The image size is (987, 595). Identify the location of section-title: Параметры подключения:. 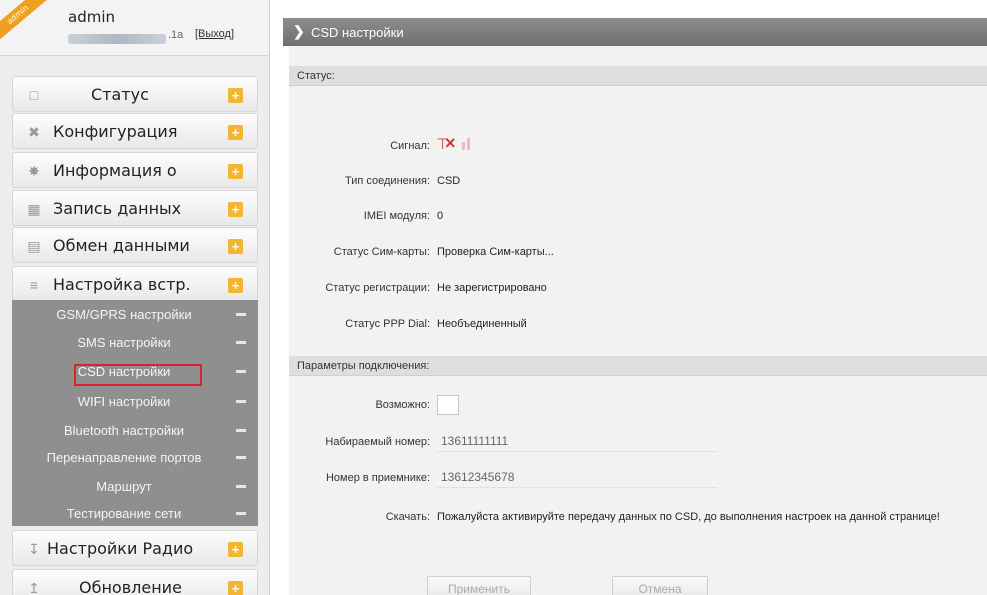
(363, 366).